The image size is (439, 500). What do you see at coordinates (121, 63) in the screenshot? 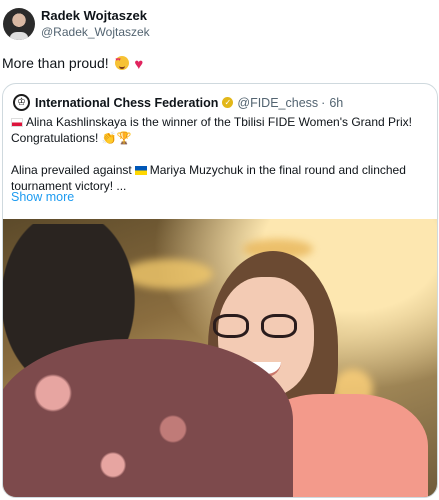
I see `heart-eyes-emoji-icon` at bounding box center [121, 63].